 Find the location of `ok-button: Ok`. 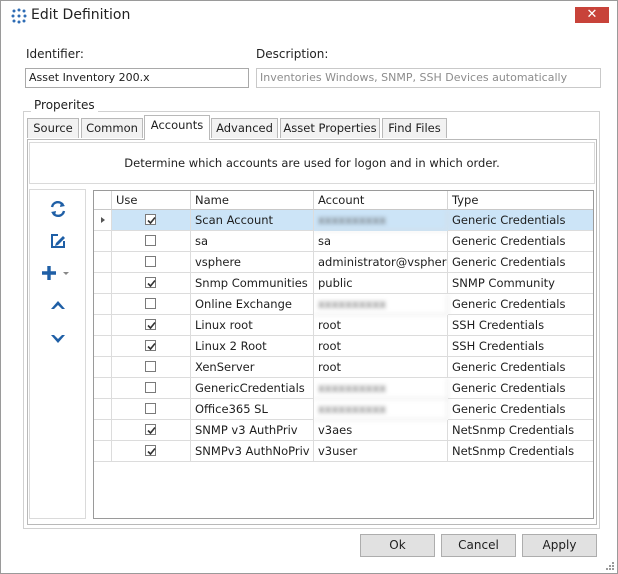

ok-button: Ok is located at coordinates (397, 545).